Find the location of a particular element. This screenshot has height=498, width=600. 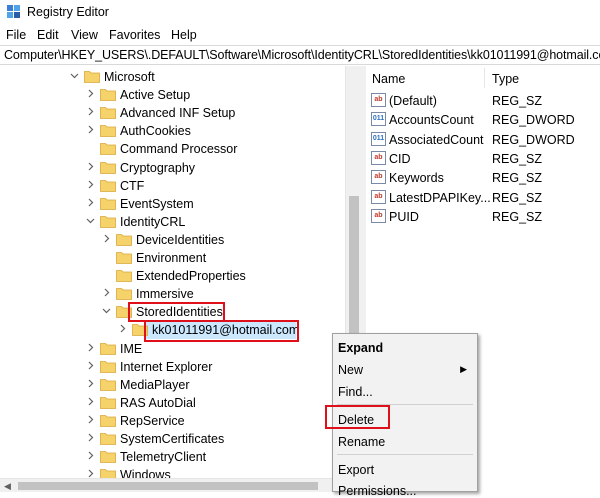

menu-file: File is located at coordinates (16, 35).